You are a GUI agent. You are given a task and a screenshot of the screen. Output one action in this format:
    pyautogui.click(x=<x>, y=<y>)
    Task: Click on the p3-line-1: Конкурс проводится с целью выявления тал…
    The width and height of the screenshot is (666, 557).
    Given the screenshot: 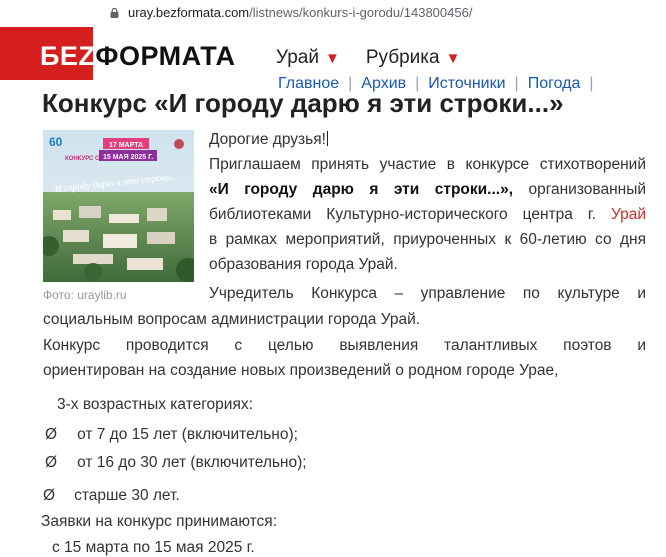 What is the action you would take?
    pyautogui.click(x=344, y=345)
    